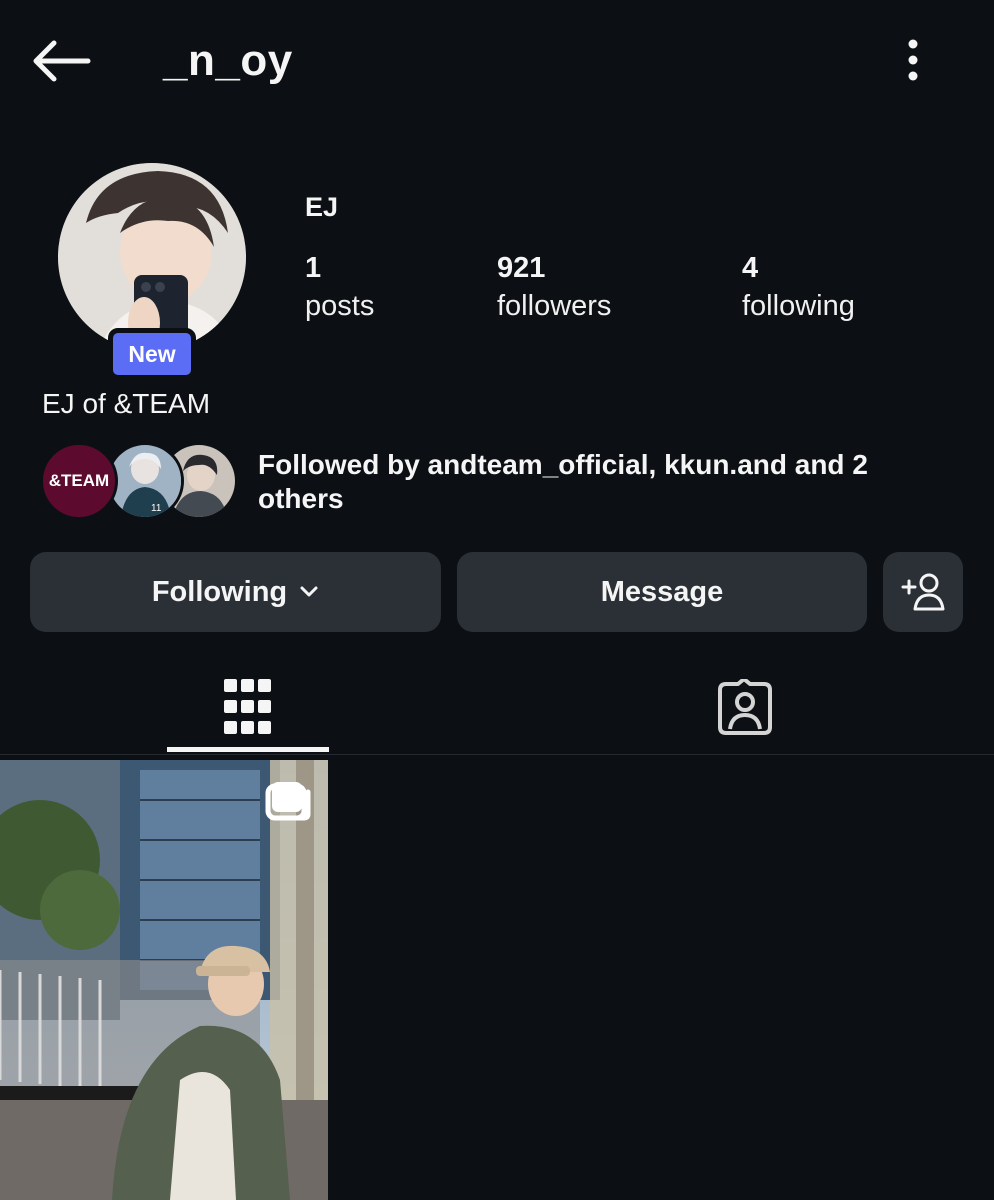 The width and height of the screenshot is (994, 1200). I want to click on posts-stat: 1 posts, so click(339, 290).